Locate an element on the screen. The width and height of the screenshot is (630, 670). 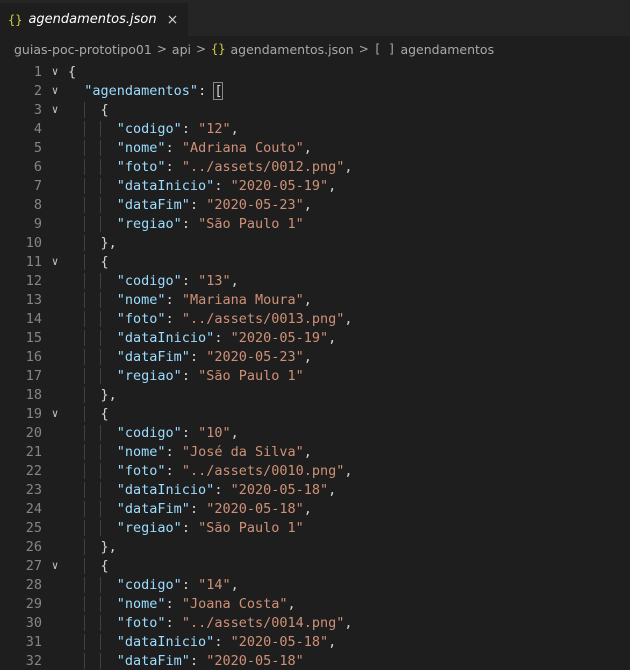
code-line: 22 "foto": "../assets/0010.png", is located at coordinates (315, 470).